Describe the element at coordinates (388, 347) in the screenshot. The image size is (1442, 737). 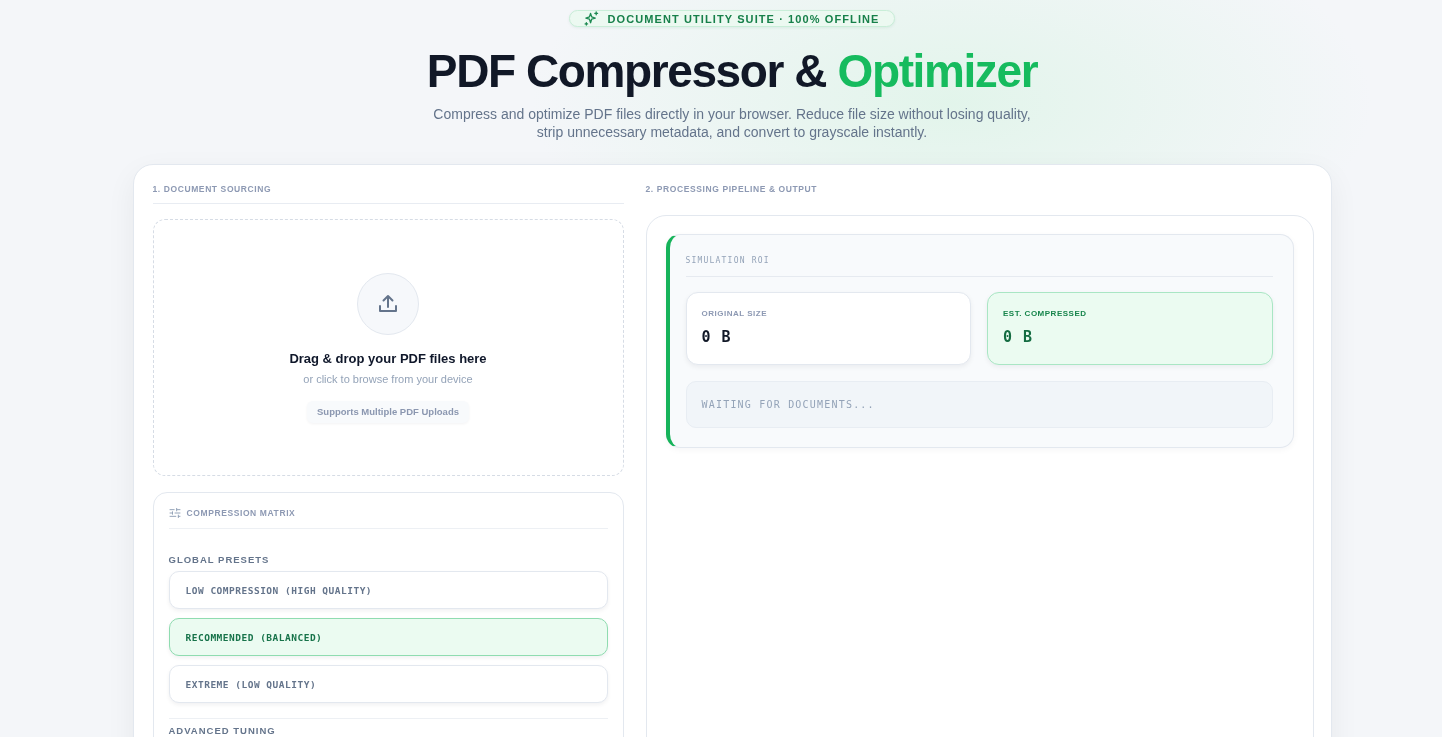
I see `file-dropzone: Drag & drop your PDF files here or click to browse from your device Supports Multiple PDF Uploads` at that location.